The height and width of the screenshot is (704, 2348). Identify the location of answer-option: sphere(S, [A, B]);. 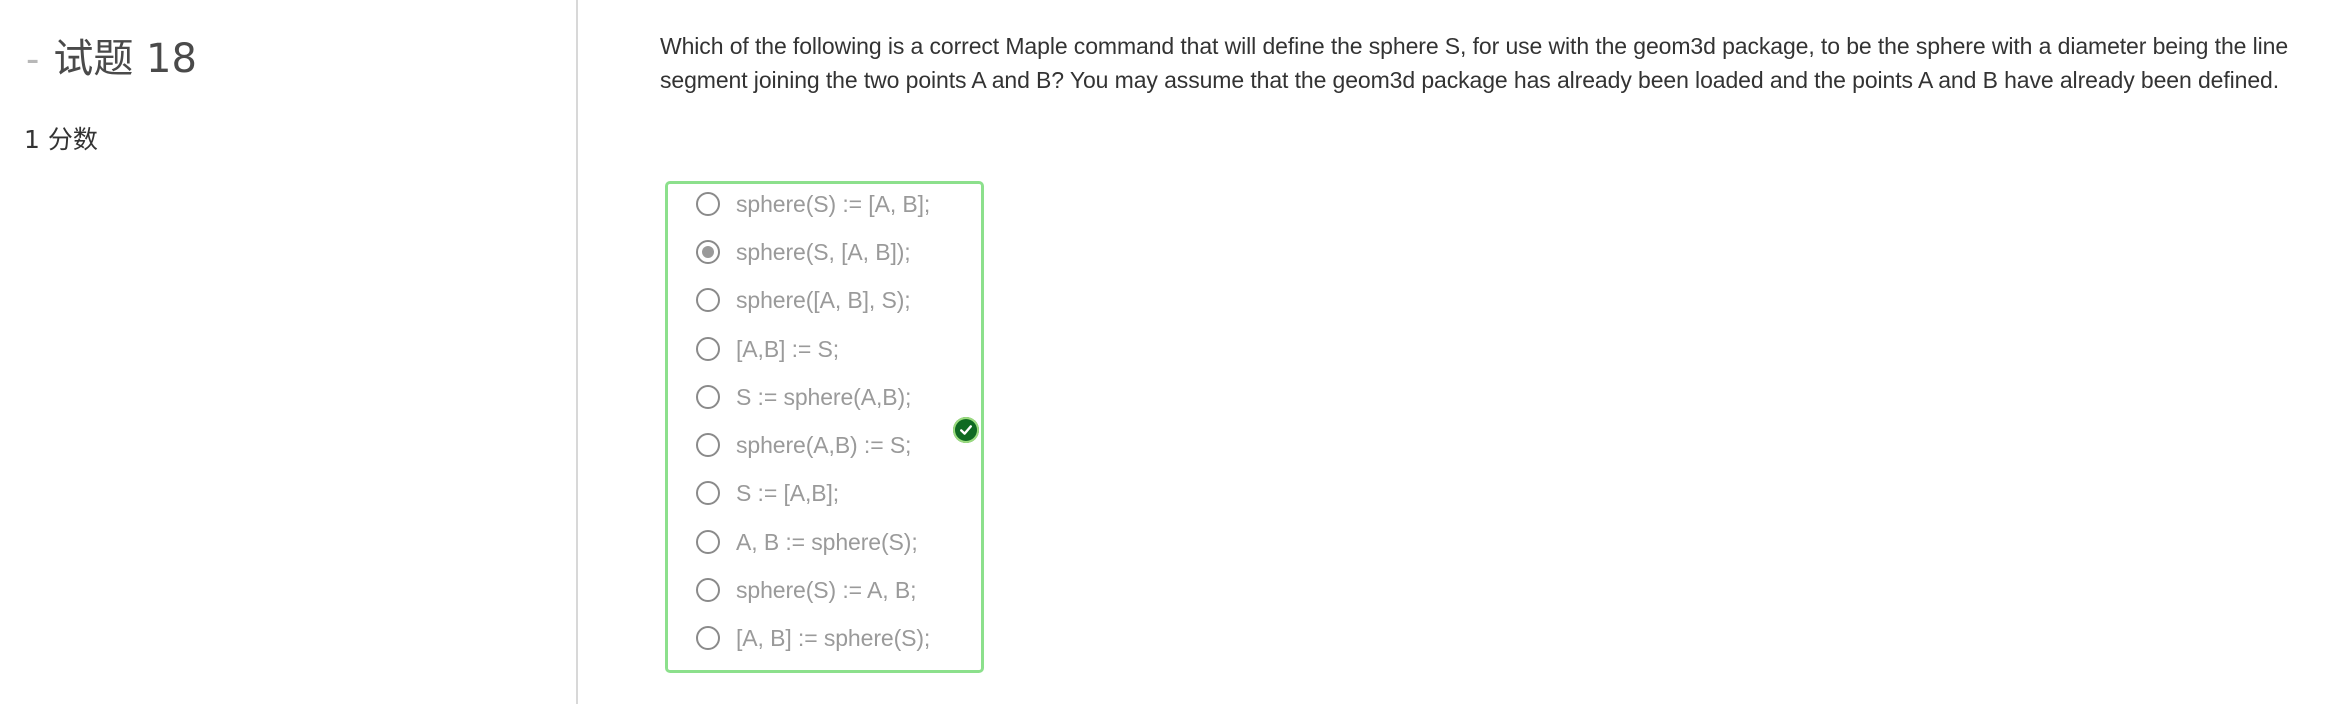
(803, 252).